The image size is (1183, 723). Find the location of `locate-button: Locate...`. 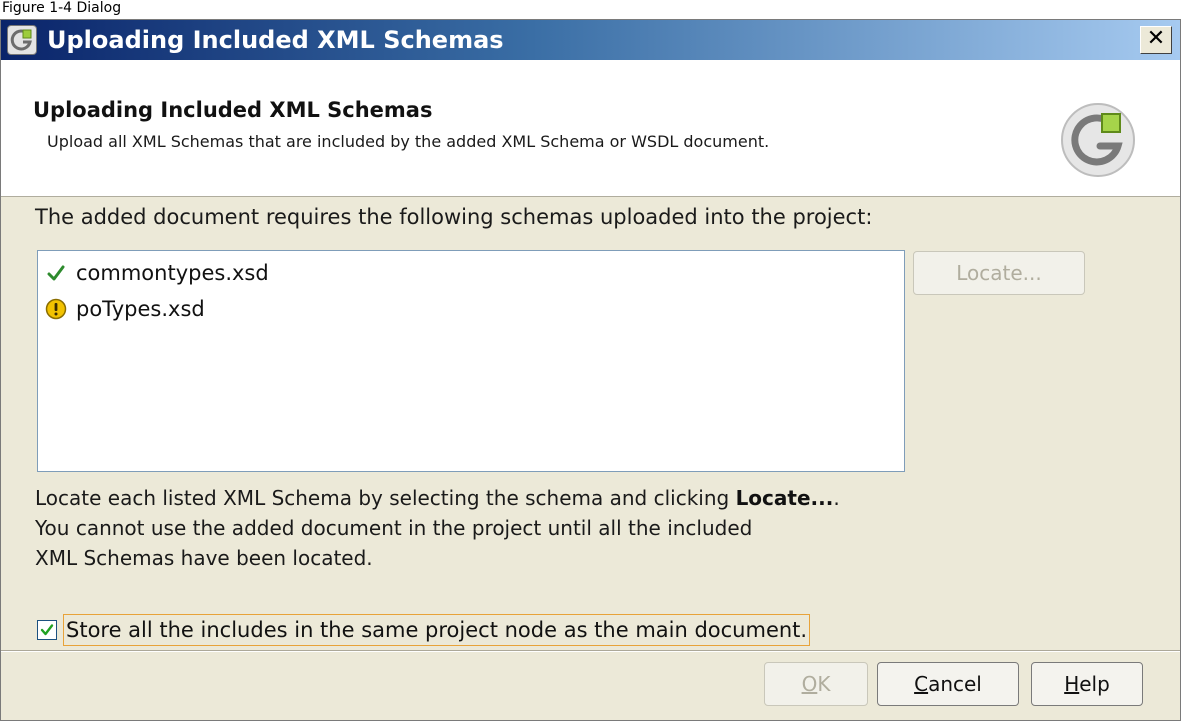

locate-button: Locate... is located at coordinates (999, 273).